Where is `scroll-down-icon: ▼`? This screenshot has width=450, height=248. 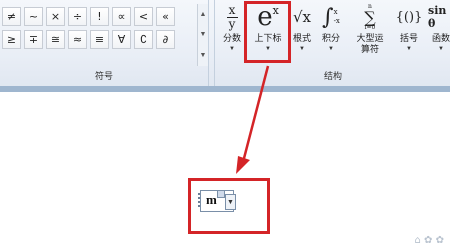
scroll-down-icon: ▼ is located at coordinates (203, 34).